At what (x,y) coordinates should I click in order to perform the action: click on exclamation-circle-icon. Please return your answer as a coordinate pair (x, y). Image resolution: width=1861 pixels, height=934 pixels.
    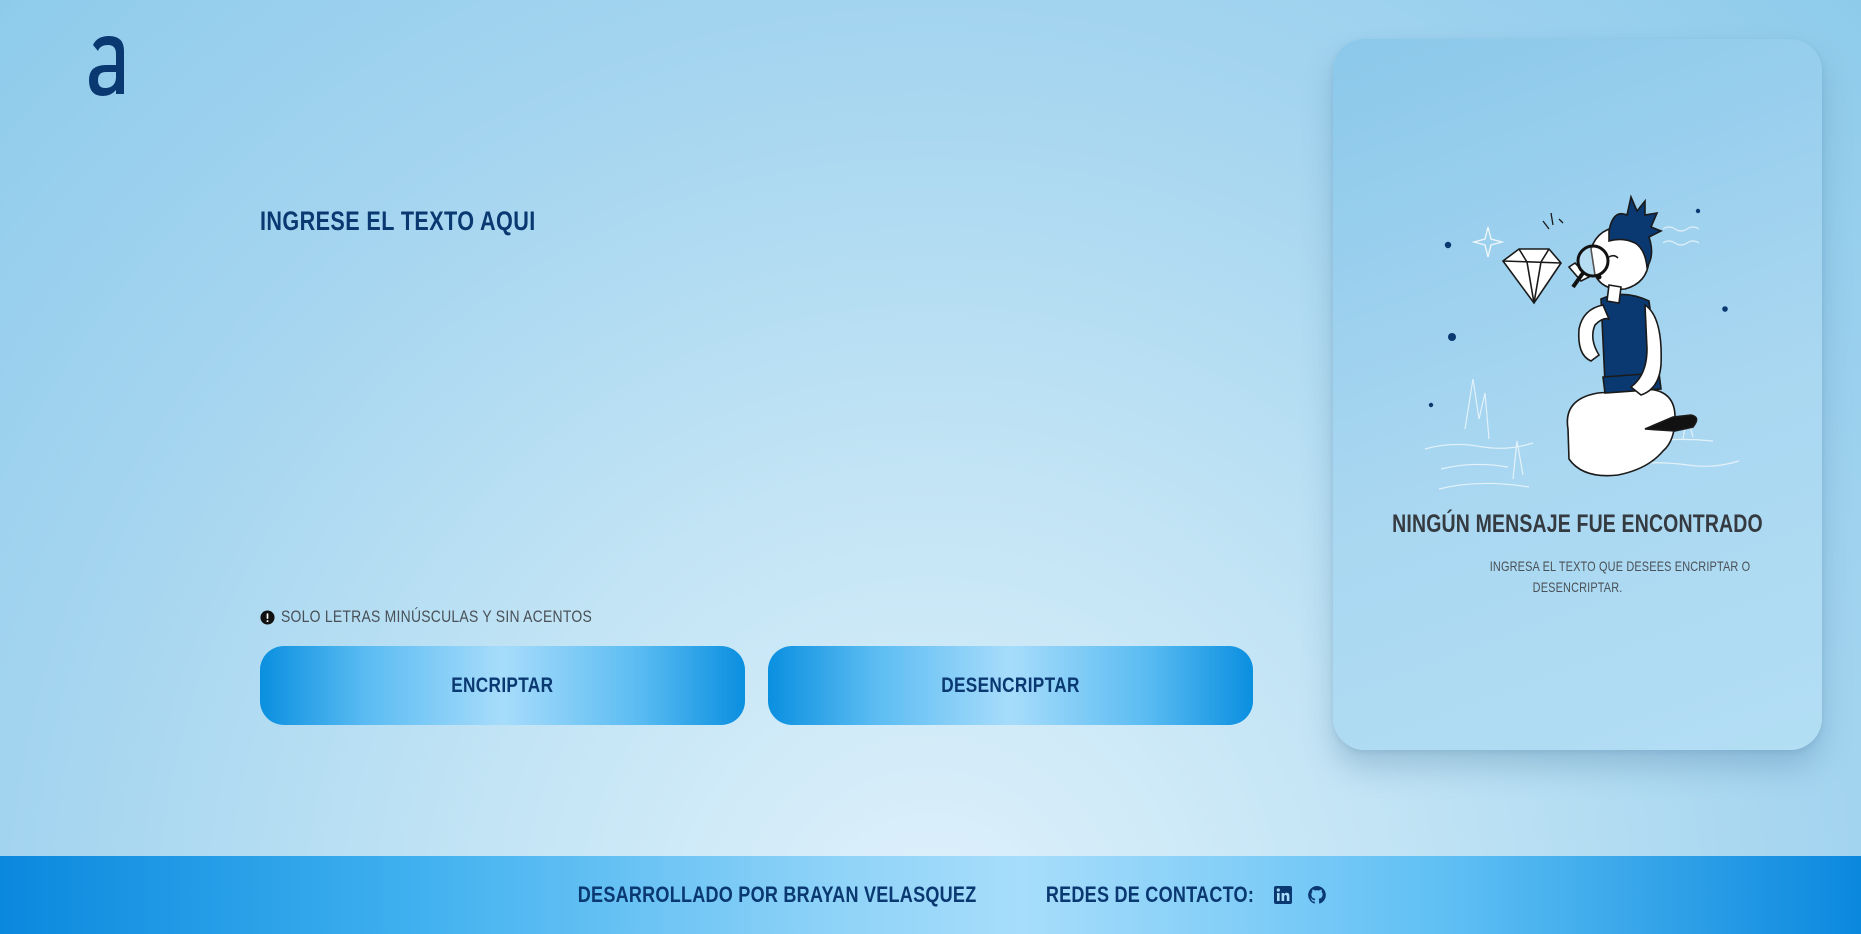
    Looking at the image, I should click on (267, 617).